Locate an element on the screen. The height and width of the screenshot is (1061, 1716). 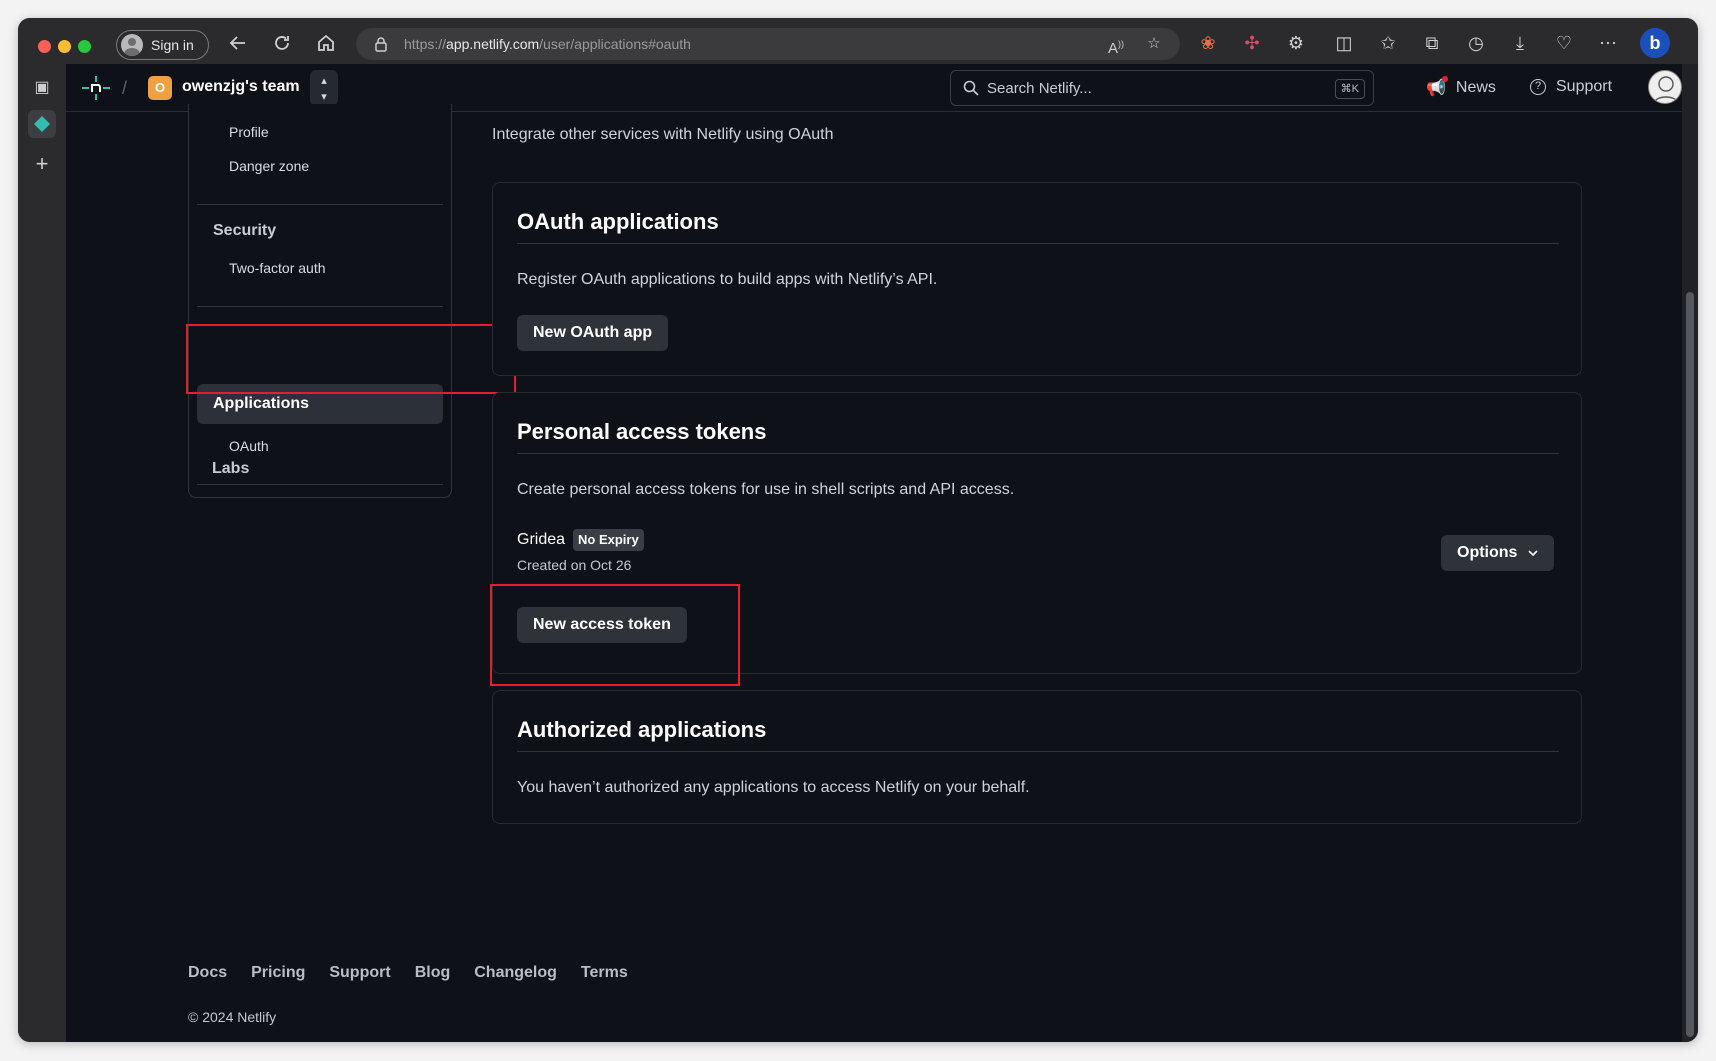
tab-actions-icon: ▣ is located at coordinates (42, 88).